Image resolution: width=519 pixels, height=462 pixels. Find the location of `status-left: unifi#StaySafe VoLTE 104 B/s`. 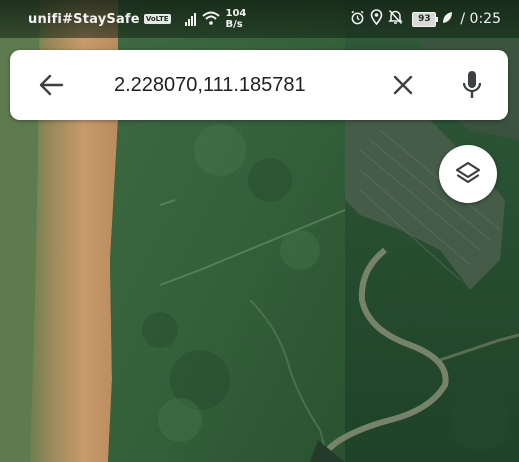

status-left: unifi#StaySafe VoLTE 104 B/s is located at coordinates (137, 19).